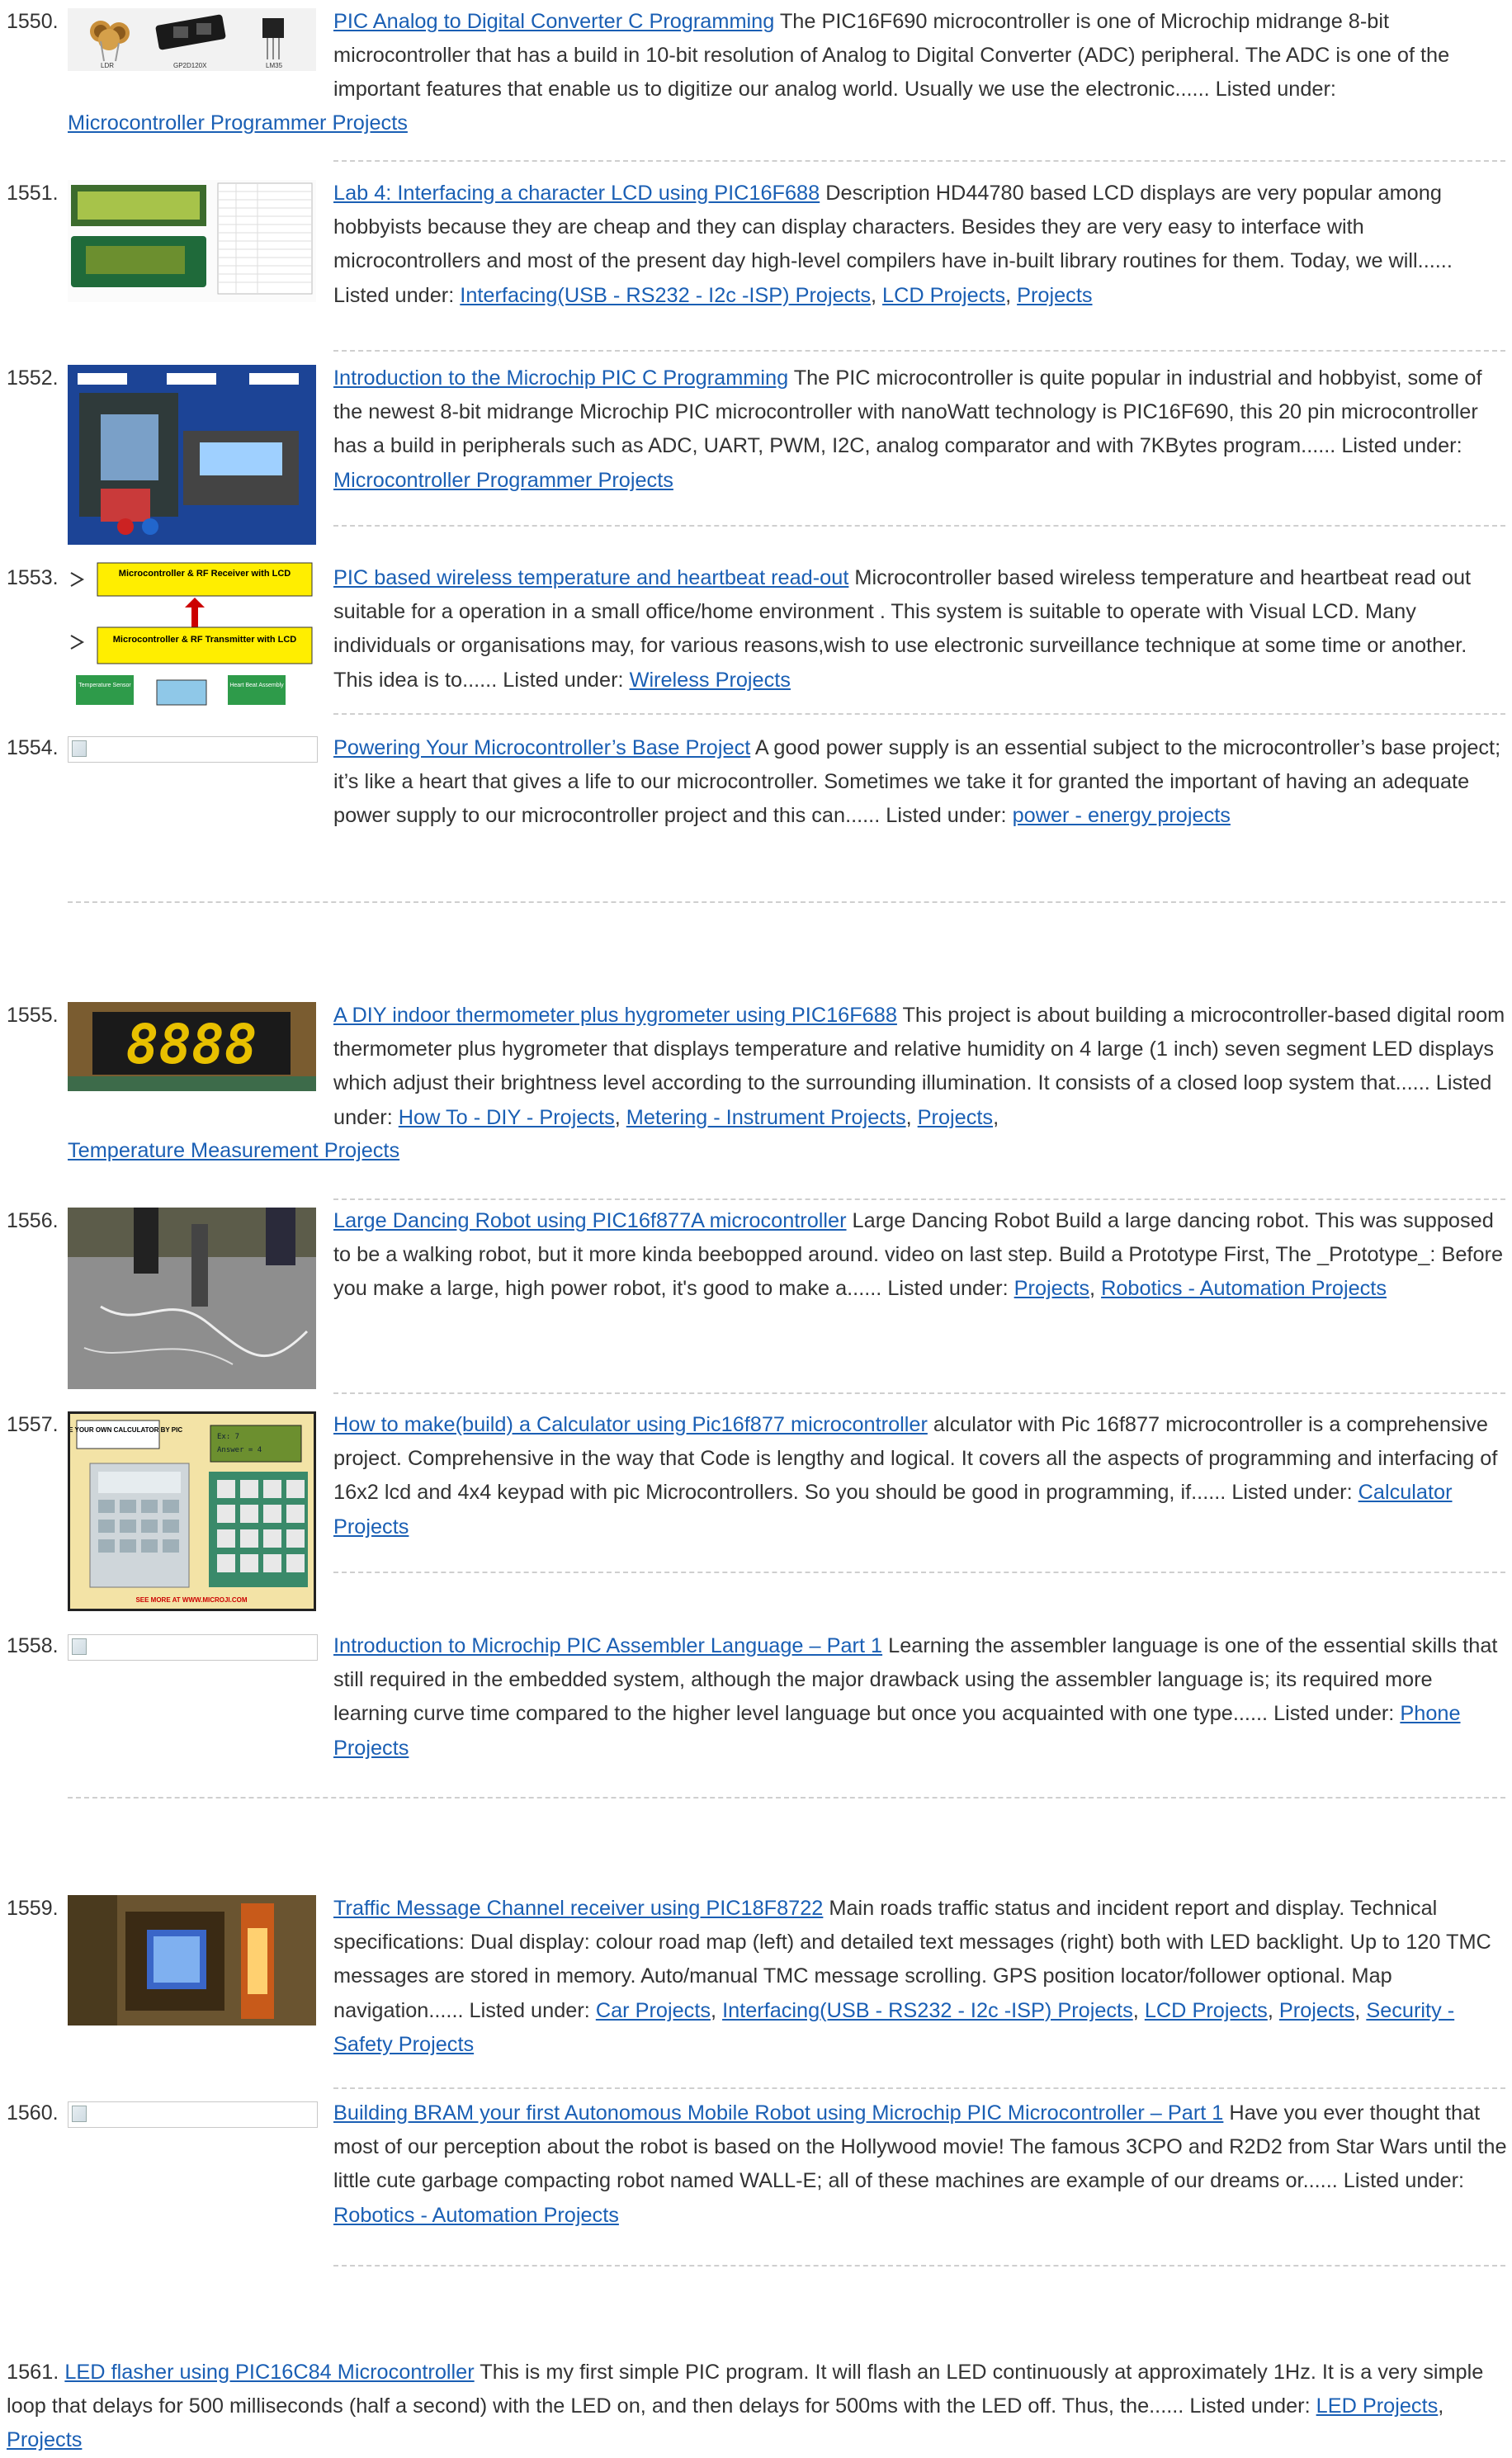 The width and height of the screenshot is (1512, 2458). I want to click on entry-number: 1557., so click(33, 1425).